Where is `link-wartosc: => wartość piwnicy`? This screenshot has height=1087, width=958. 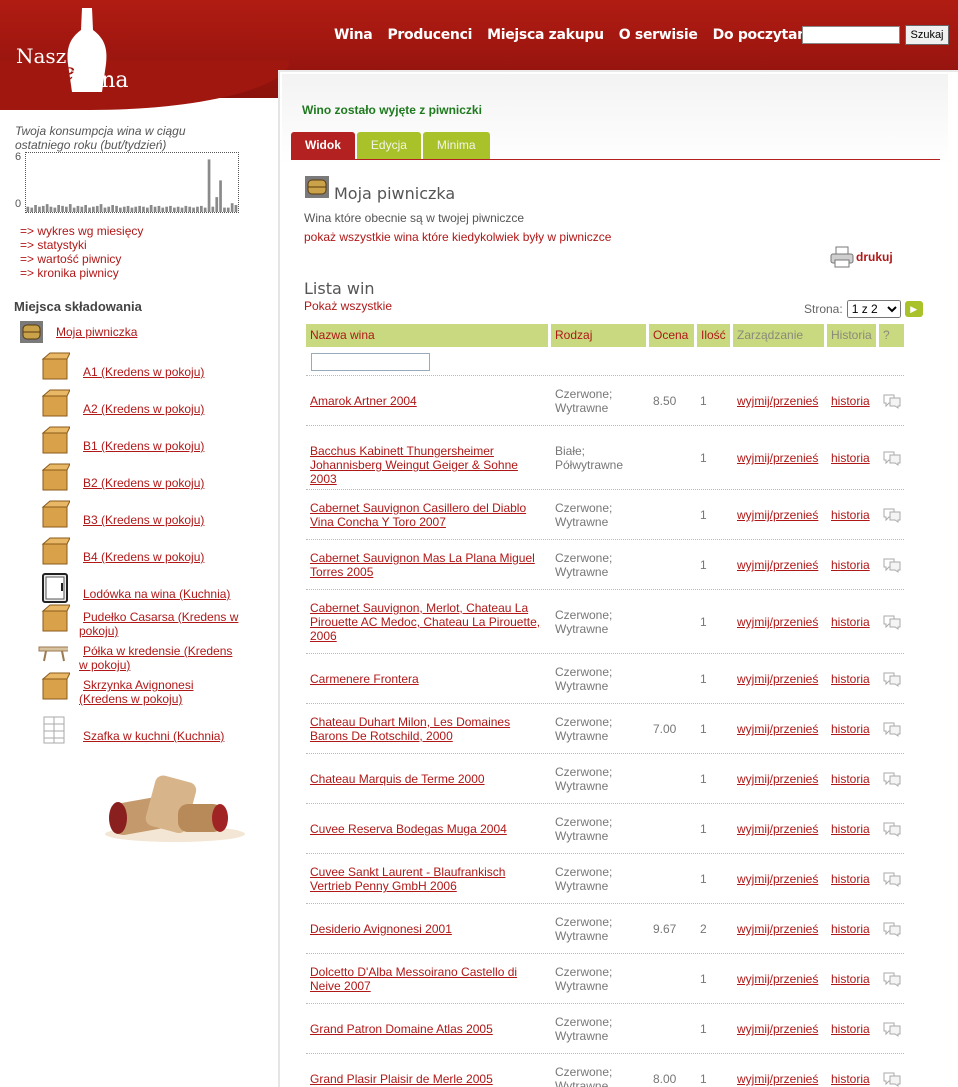 link-wartosc: => wartość piwnicy is located at coordinates (81, 259).